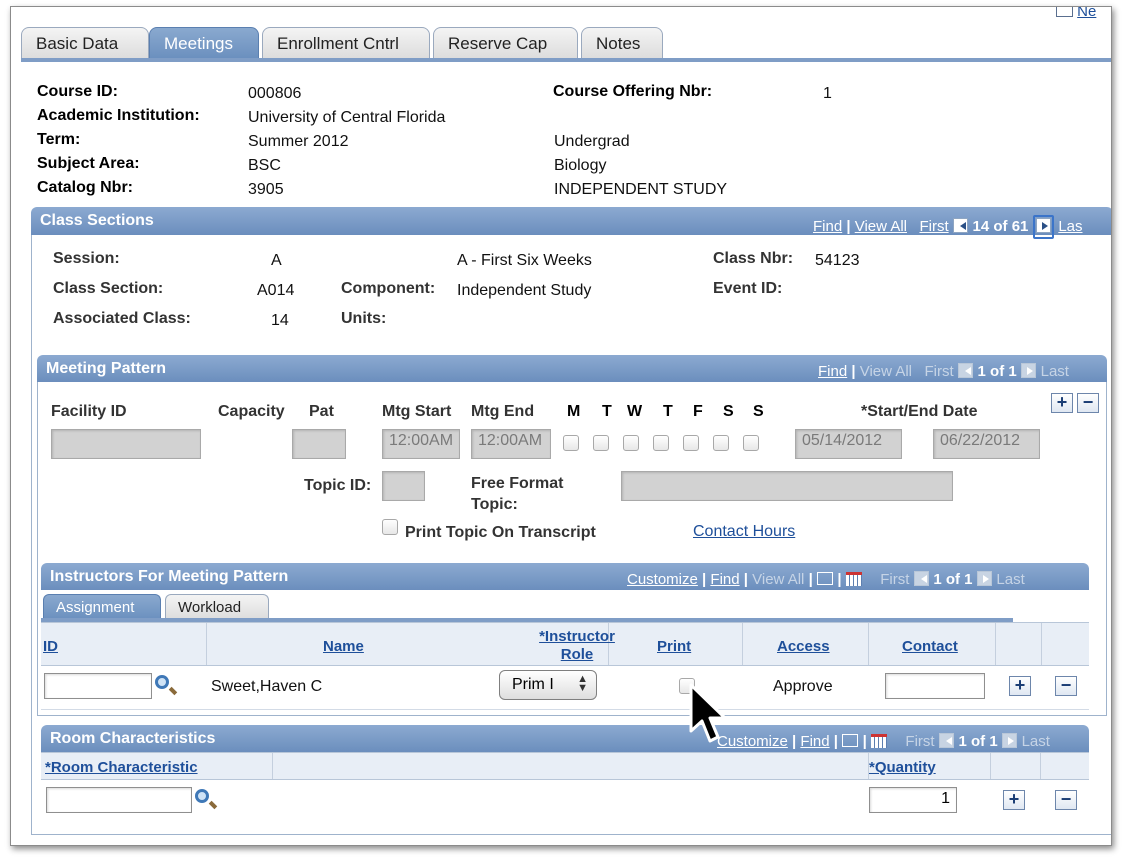 This screenshot has height=858, width=1123. Describe the element at coordinates (217, 607) in the screenshot. I see `subtab-workload: Workload` at that location.